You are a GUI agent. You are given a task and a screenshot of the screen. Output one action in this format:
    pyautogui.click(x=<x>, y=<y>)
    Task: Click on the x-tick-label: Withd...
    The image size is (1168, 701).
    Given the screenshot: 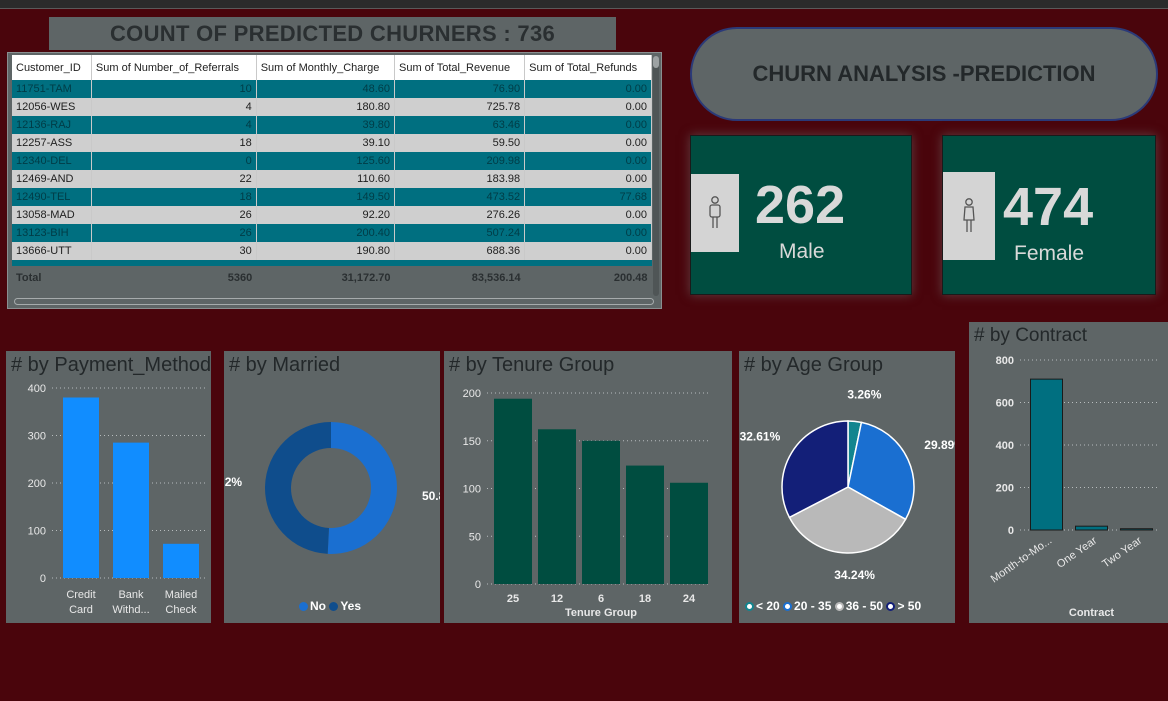 What is the action you would take?
    pyautogui.click(x=130, y=610)
    